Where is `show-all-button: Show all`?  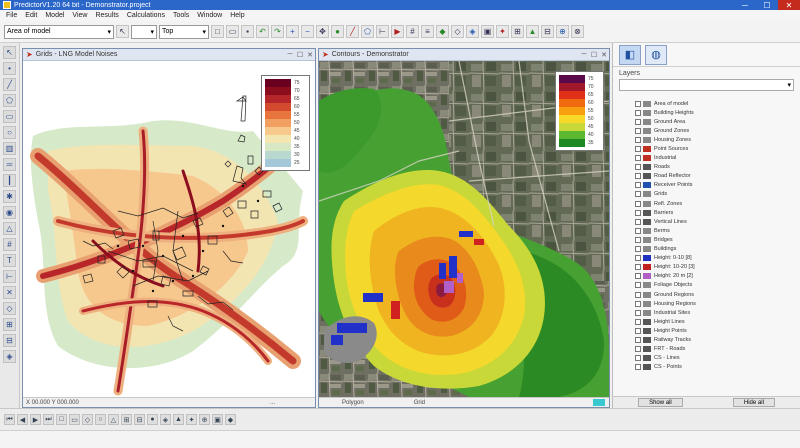 show-all-button: Show all is located at coordinates (660, 402).